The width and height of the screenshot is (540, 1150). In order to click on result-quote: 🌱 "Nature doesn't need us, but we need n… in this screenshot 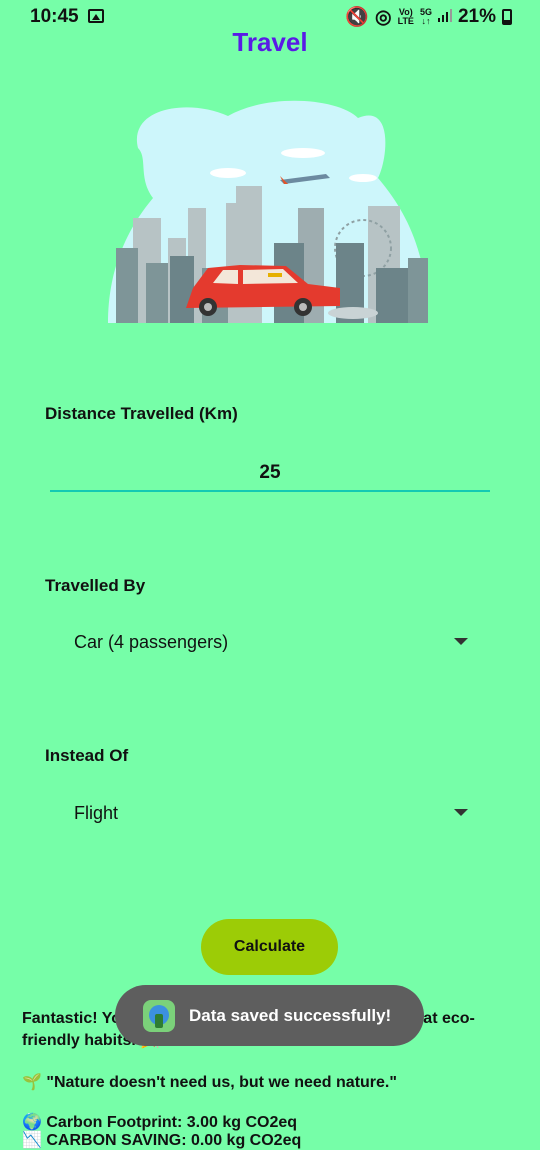, I will do `click(209, 1082)`.